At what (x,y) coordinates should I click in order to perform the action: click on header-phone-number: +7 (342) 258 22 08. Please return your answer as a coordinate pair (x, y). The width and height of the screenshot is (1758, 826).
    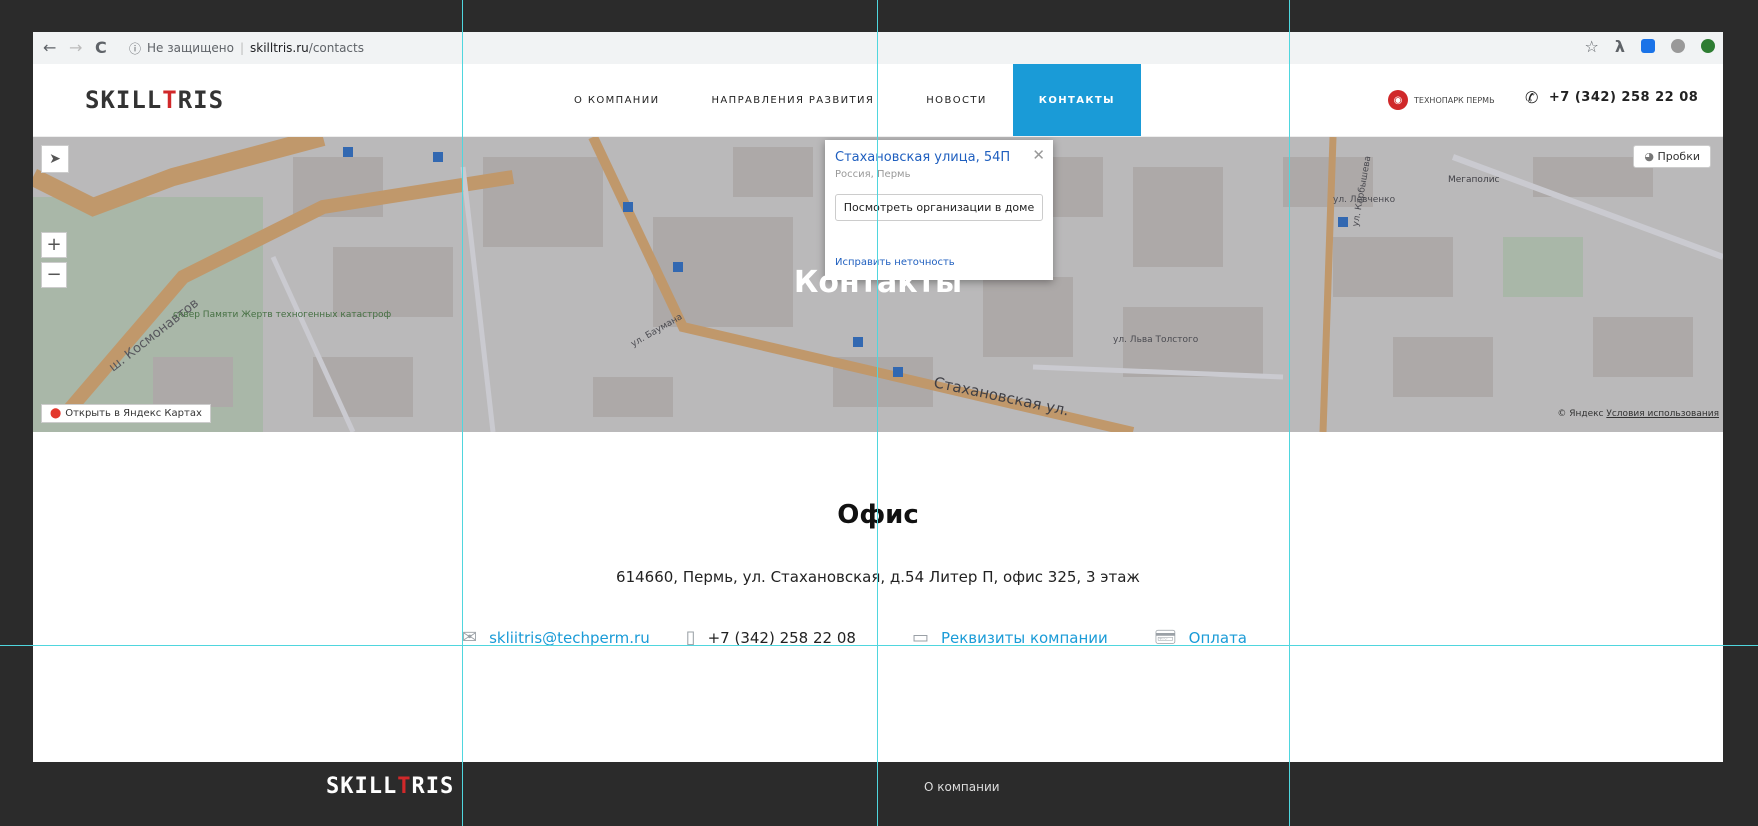
    Looking at the image, I should click on (1623, 97).